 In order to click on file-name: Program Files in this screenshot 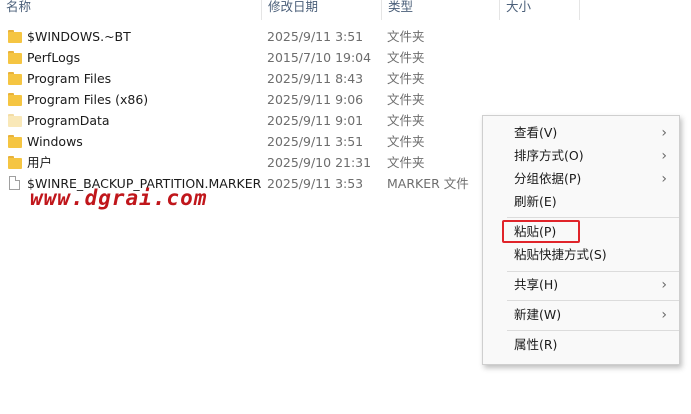, I will do `click(69, 78)`.